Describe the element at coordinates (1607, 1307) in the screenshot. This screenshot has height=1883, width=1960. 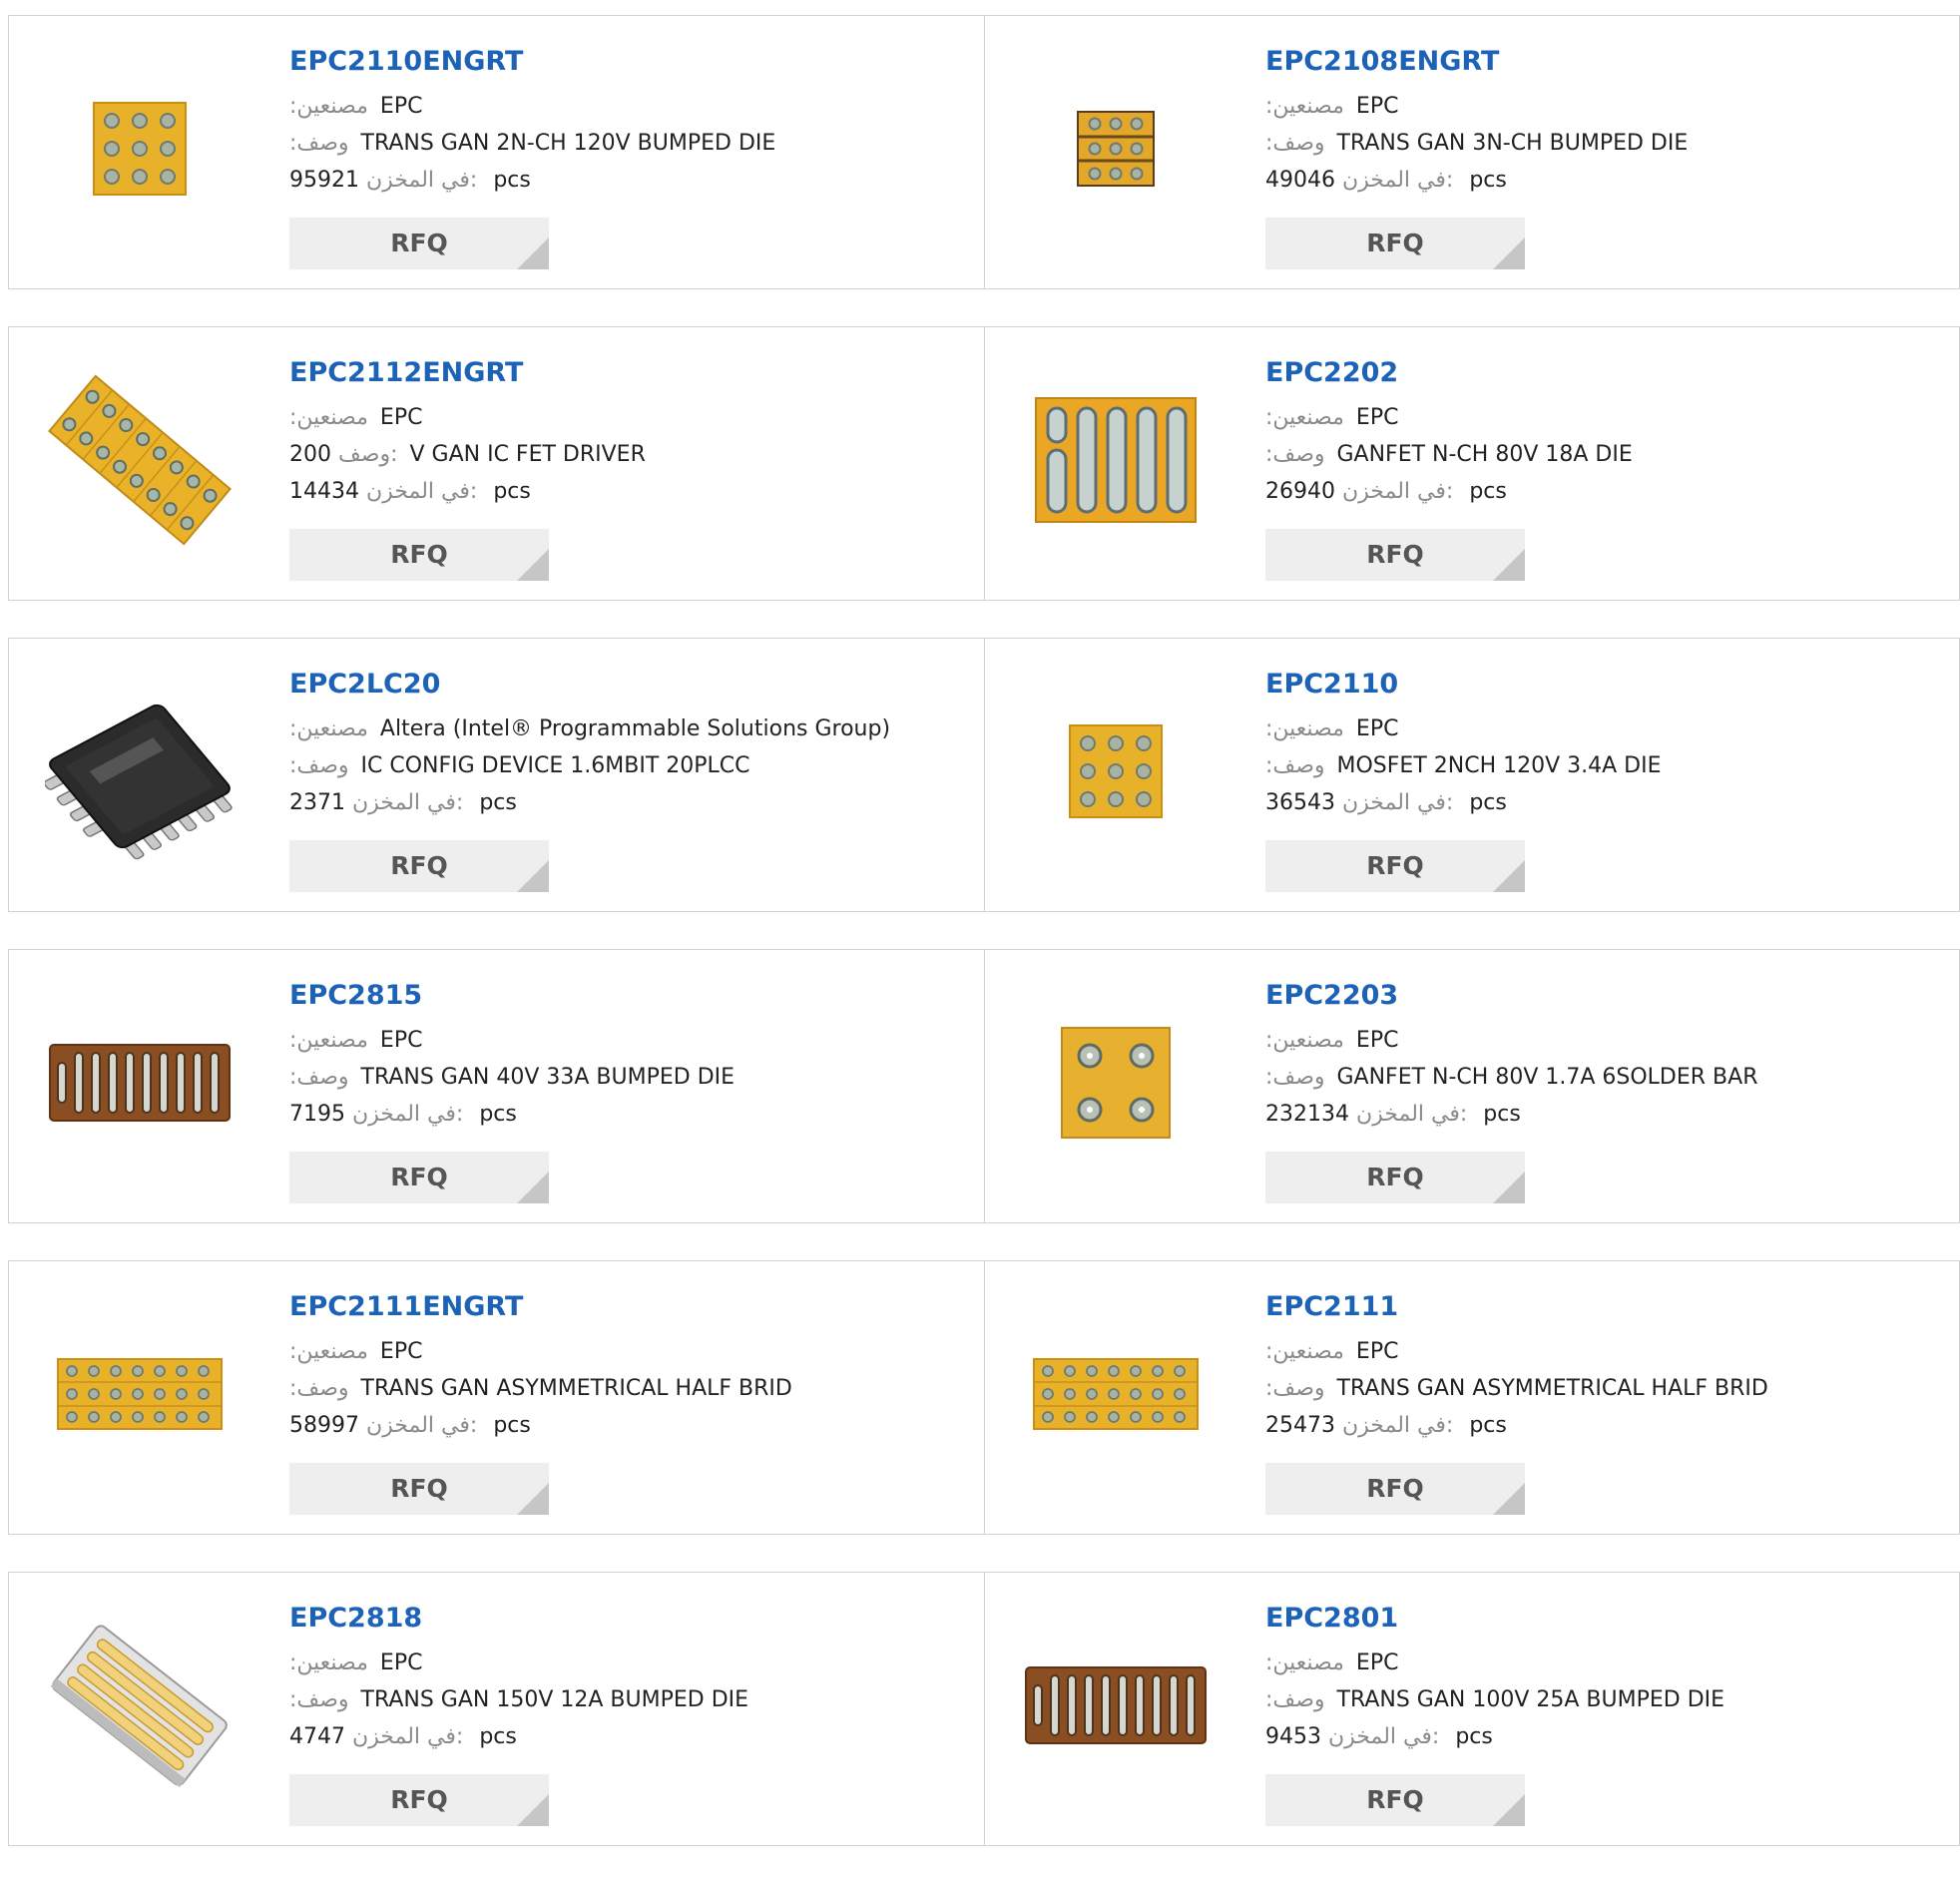
I see `part-number-link: EPC2111` at that location.